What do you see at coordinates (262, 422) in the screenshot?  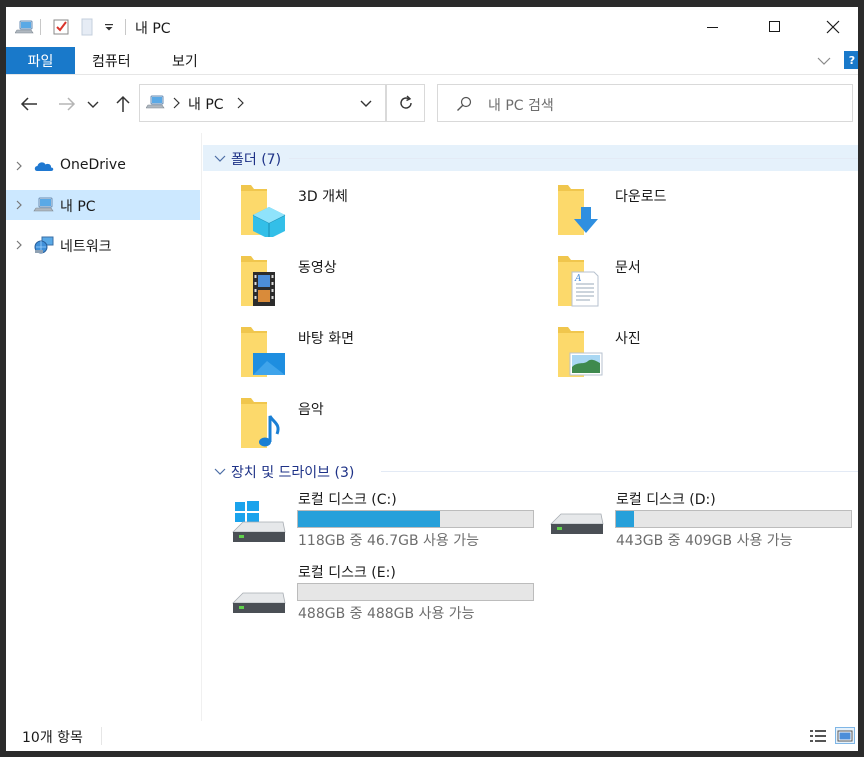 I see `music-folder-icon` at bounding box center [262, 422].